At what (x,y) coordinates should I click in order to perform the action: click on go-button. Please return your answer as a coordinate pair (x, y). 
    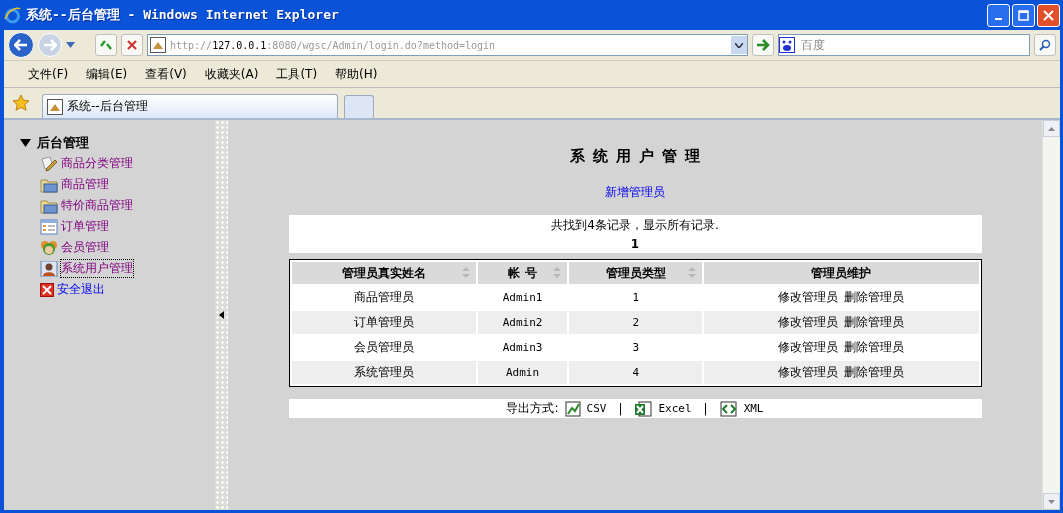
    Looking at the image, I should click on (763, 45).